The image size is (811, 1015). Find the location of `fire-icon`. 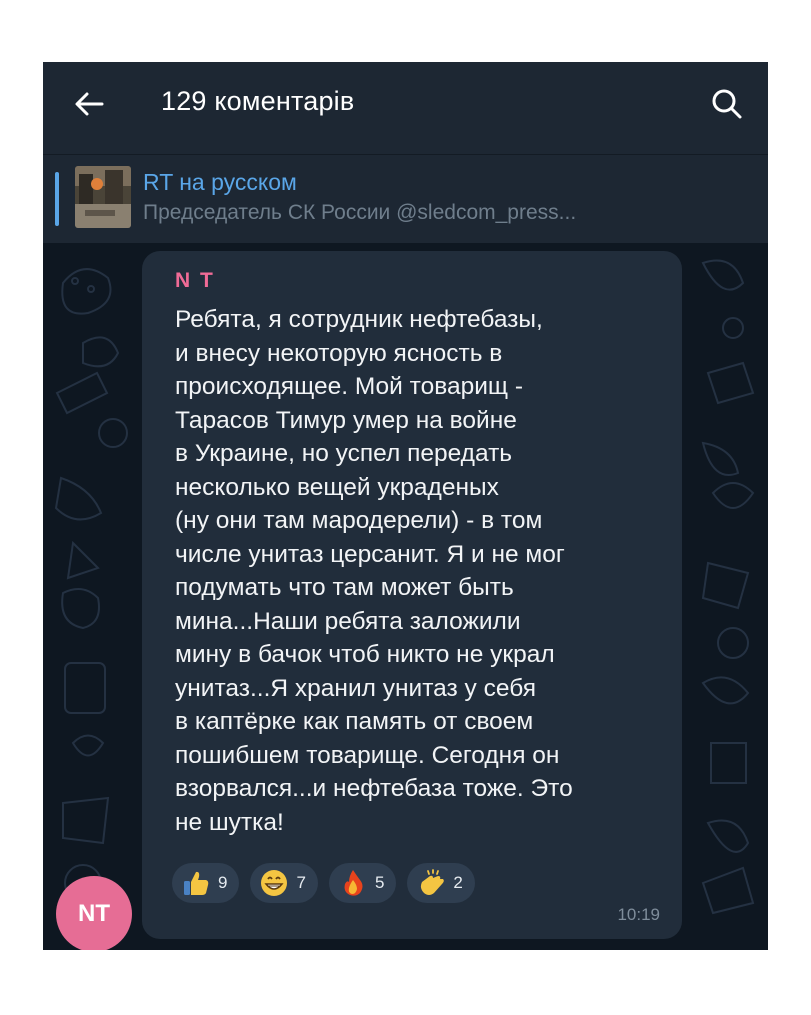

fire-icon is located at coordinates (353, 883).